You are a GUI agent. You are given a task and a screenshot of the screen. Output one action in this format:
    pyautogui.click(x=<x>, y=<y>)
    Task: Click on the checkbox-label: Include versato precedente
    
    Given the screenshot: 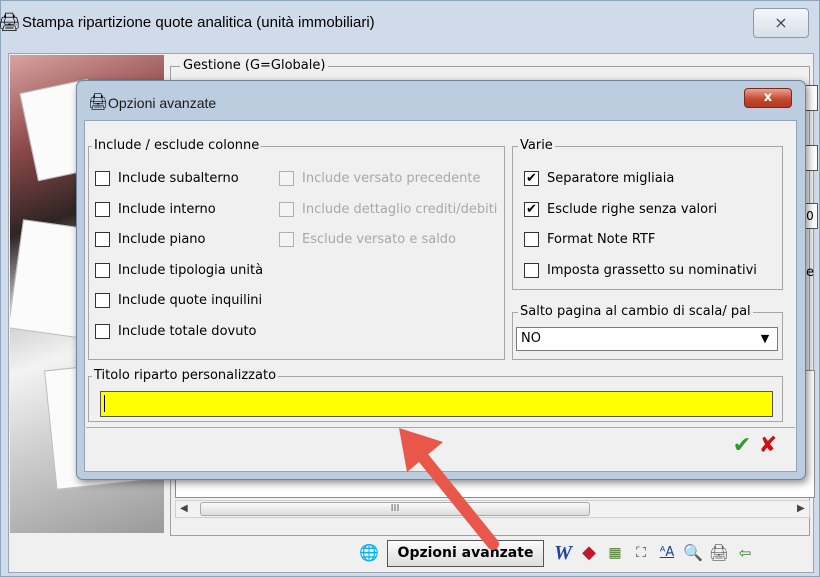 What is the action you would take?
    pyautogui.click(x=391, y=178)
    